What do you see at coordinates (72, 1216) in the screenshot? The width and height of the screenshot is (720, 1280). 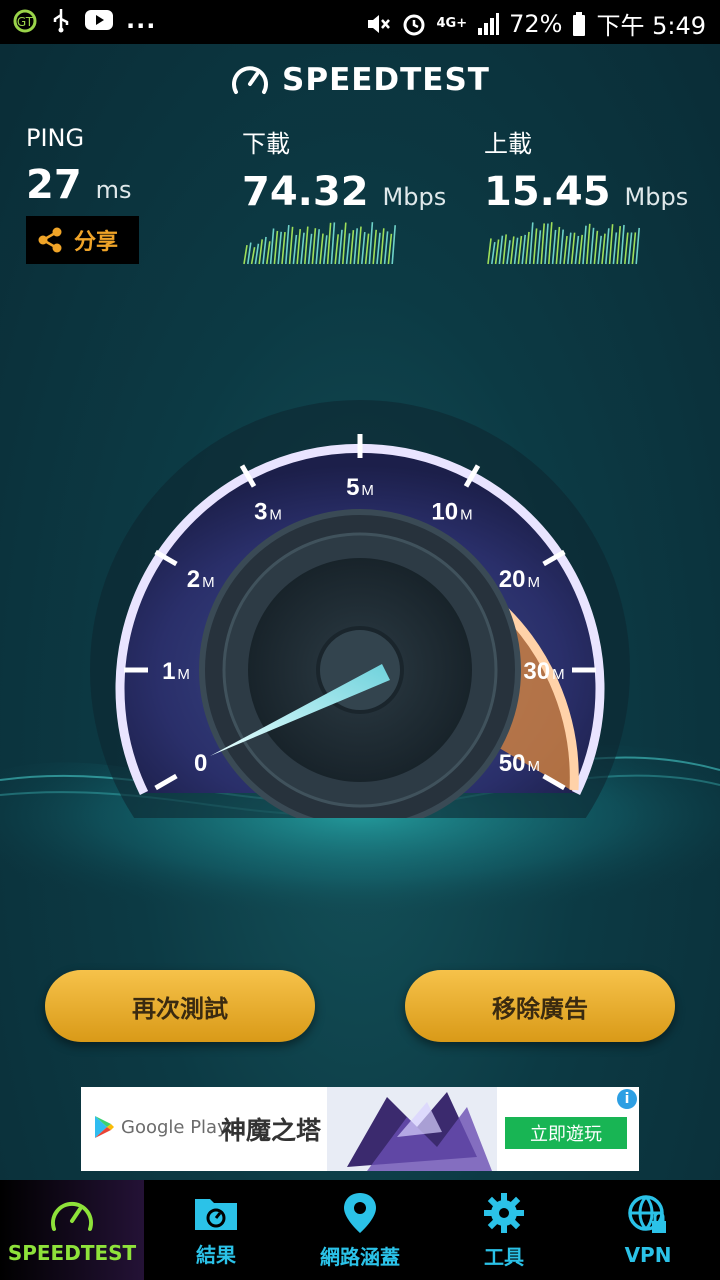 I see `speedometer-icon` at bounding box center [72, 1216].